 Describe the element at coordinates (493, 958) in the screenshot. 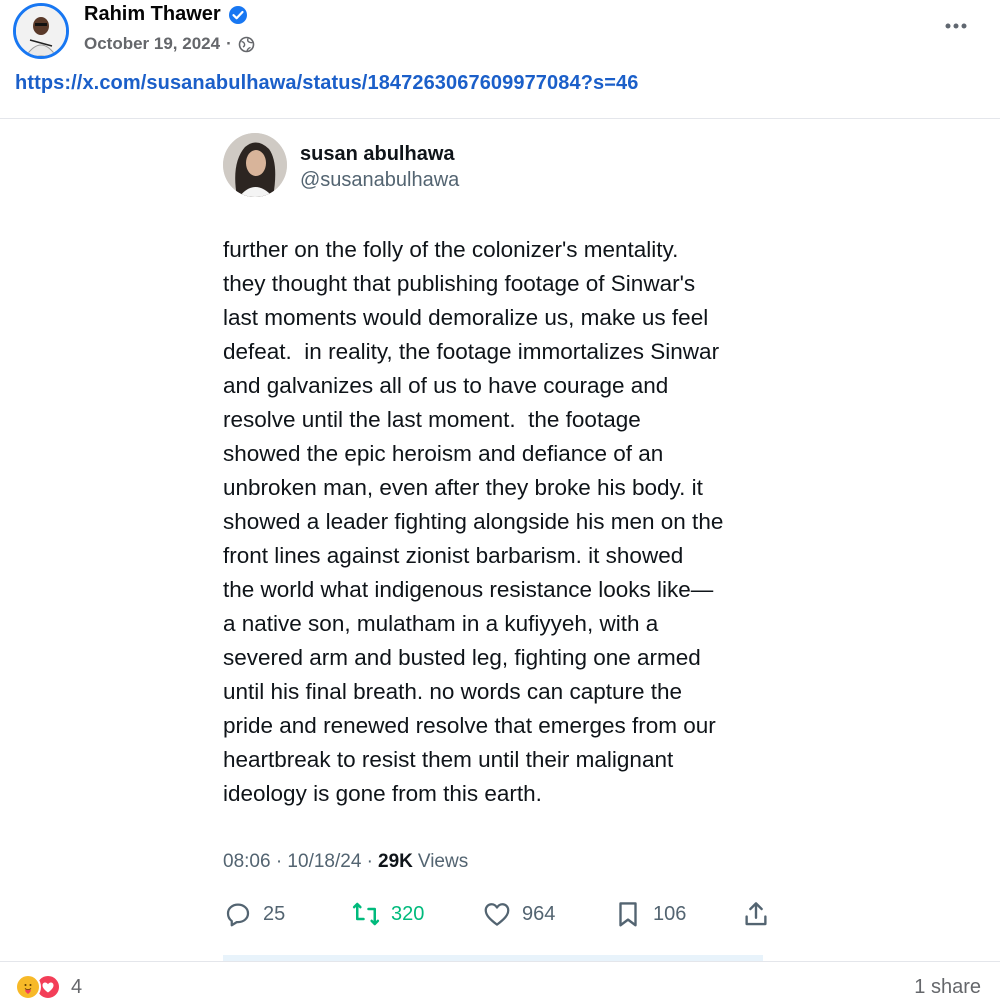

I see `tweet-bottom-strip` at that location.